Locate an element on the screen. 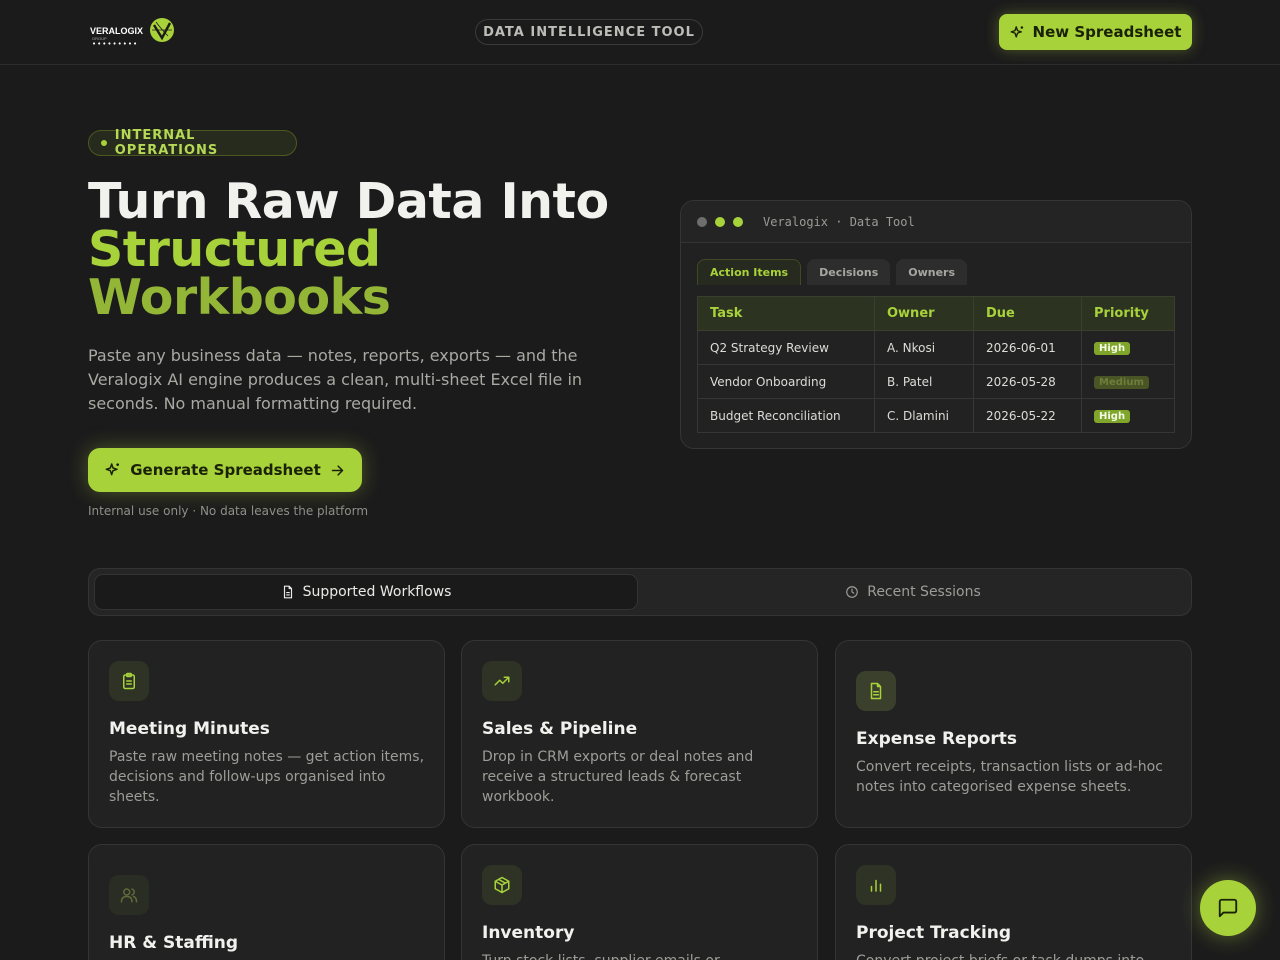  cell-task: Q2 Strategy Review is located at coordinates (786, 347).